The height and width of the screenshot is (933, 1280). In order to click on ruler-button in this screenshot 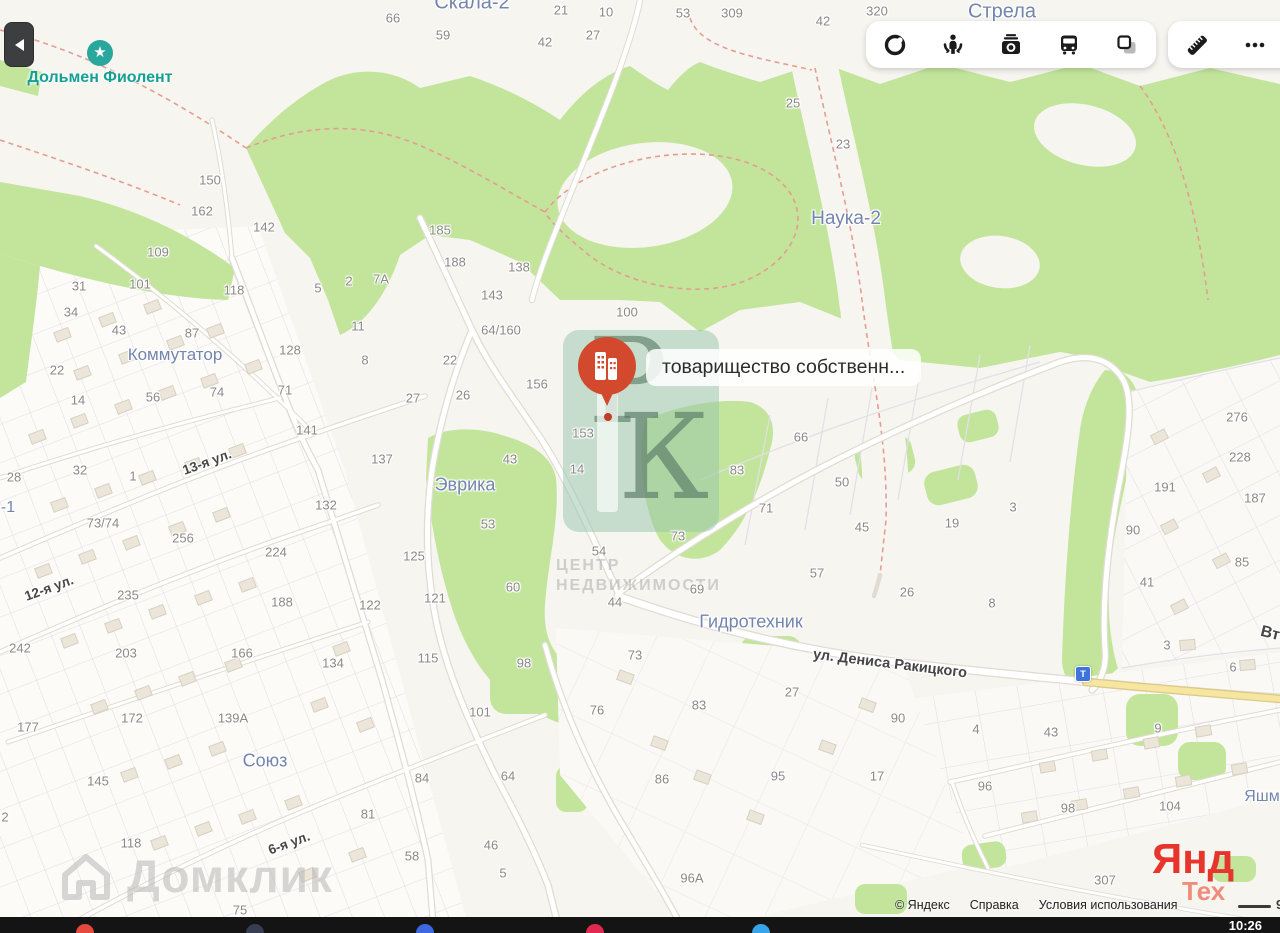, I will do `click(1197, 44)`.